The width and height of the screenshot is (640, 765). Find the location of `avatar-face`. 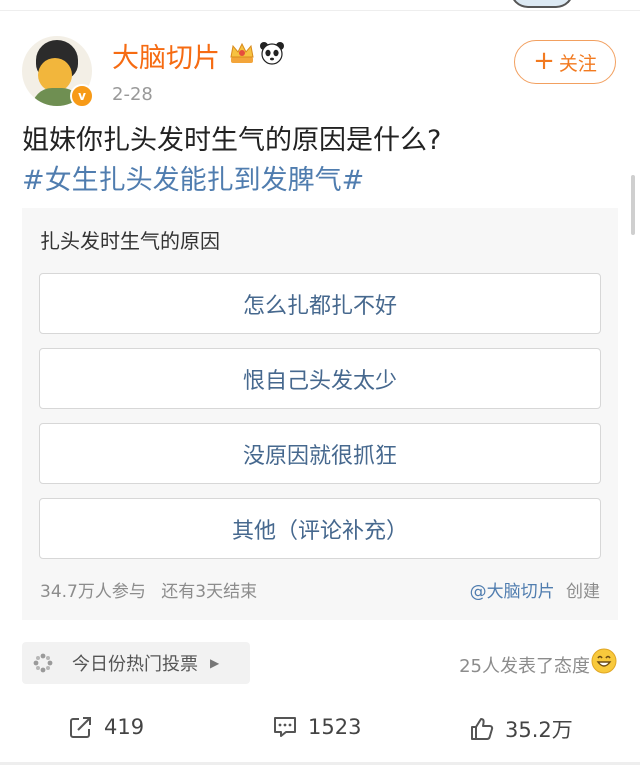

avatar-face is located at coordinates (55, 75).